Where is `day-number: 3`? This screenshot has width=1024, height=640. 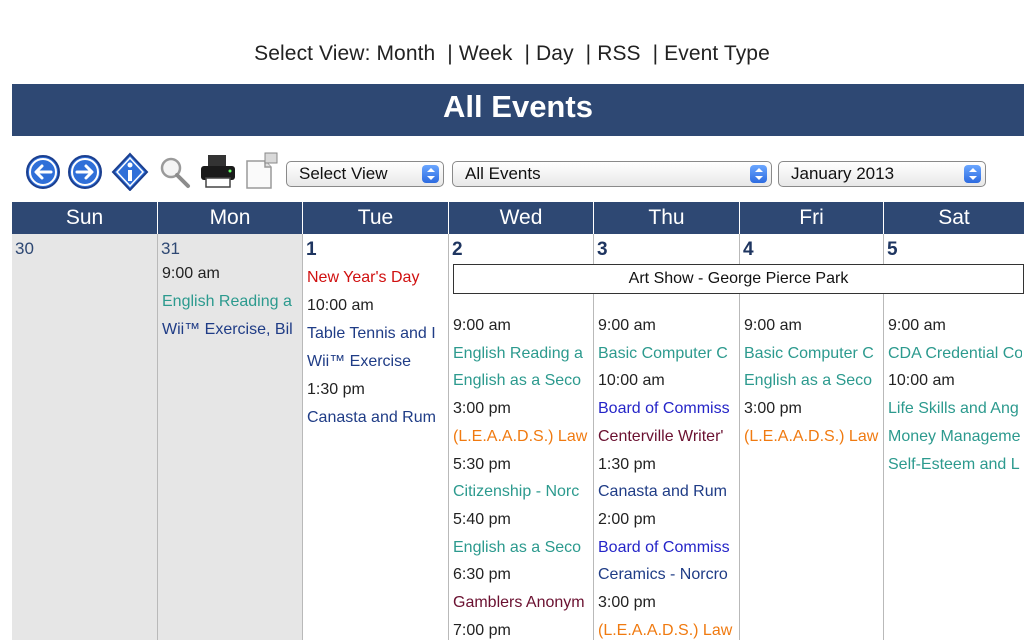
day-number: 3 is located at coordinates (602, 249).